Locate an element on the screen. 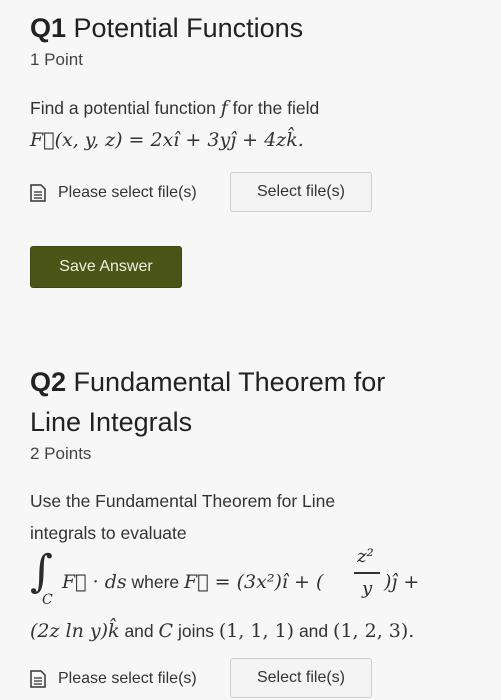 This screenshot has width=501, height=700. integral-subscript: C is located at coordinates (47, 600).